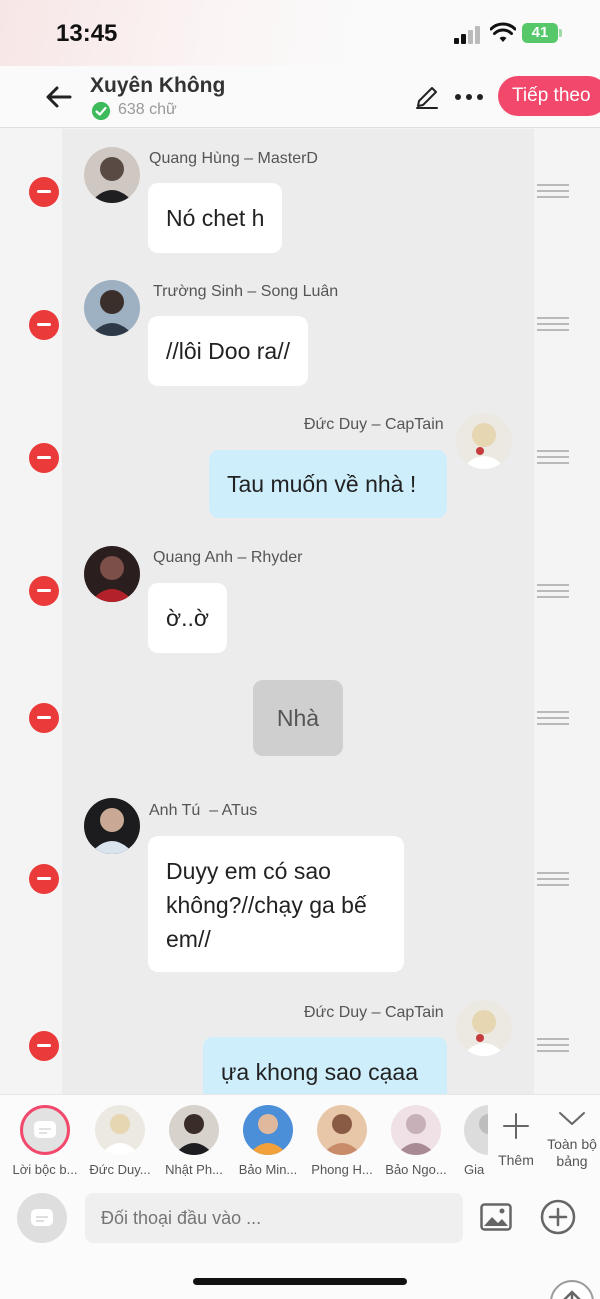 This screenshot has width=600, height=1299. Describe the element at coordinates (300, 1281) in the screenshot. I see `home-indicator` at that location.